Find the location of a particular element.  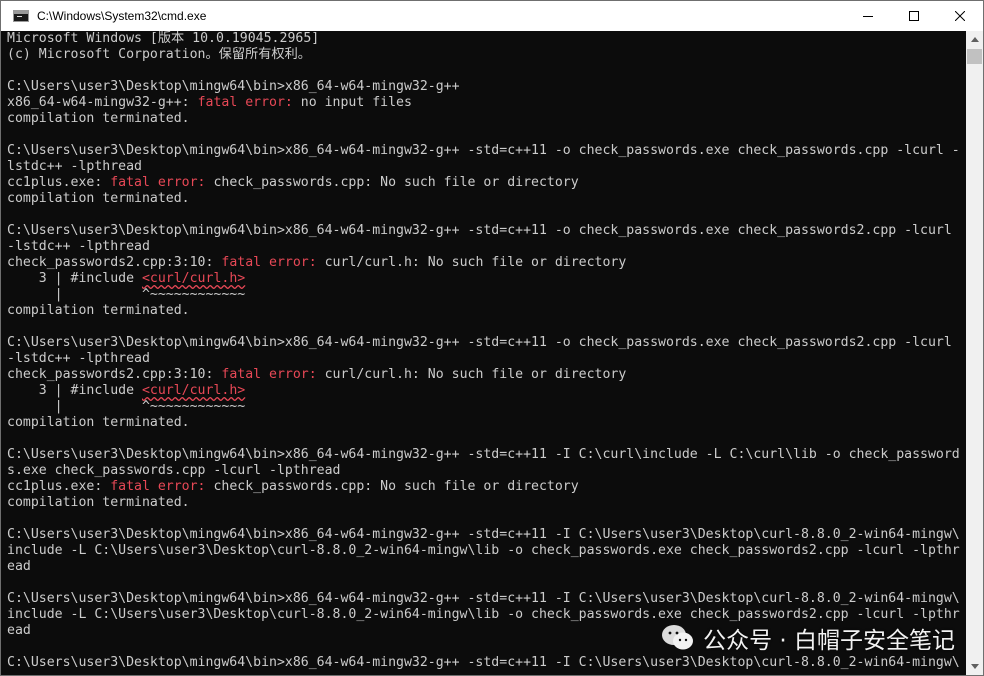

maximize-button is located at coordinates (914, 16).